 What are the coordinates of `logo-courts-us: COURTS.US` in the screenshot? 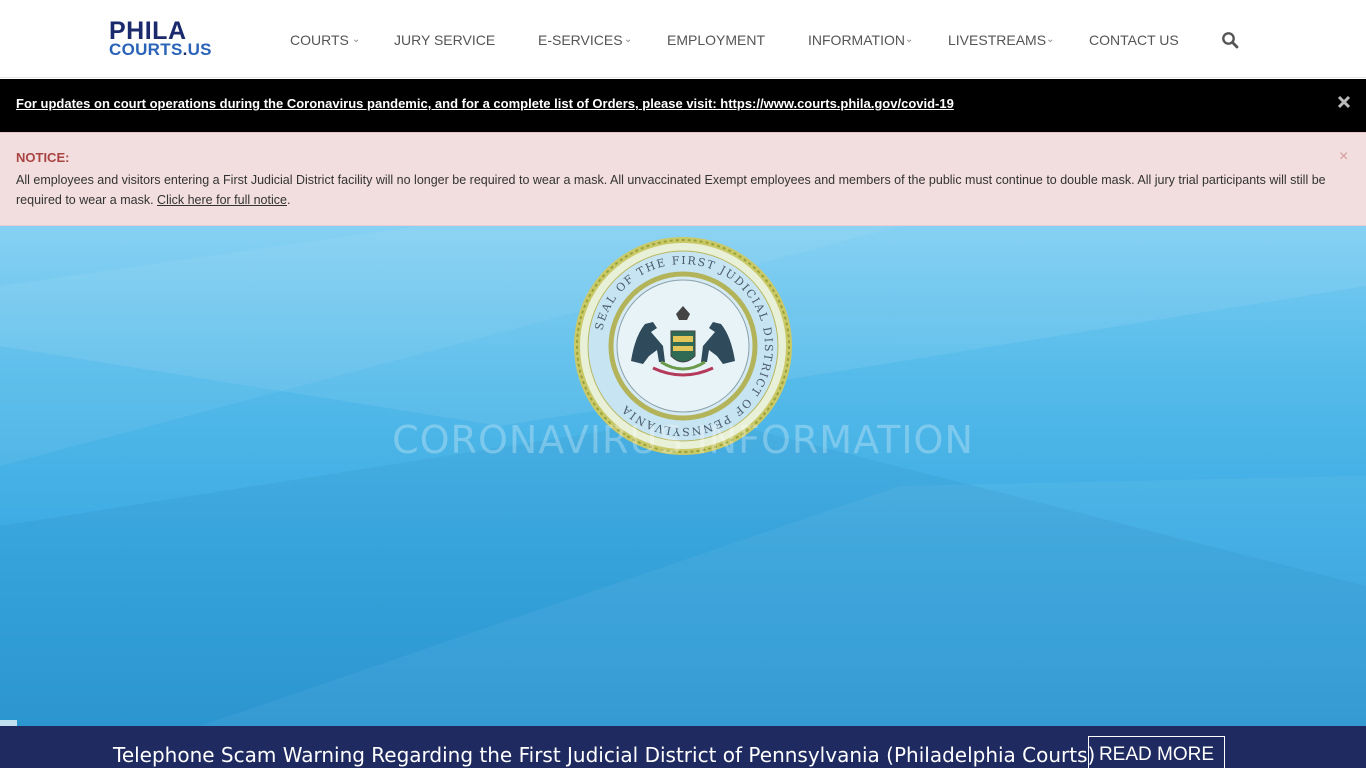 It's located at (160, 49).